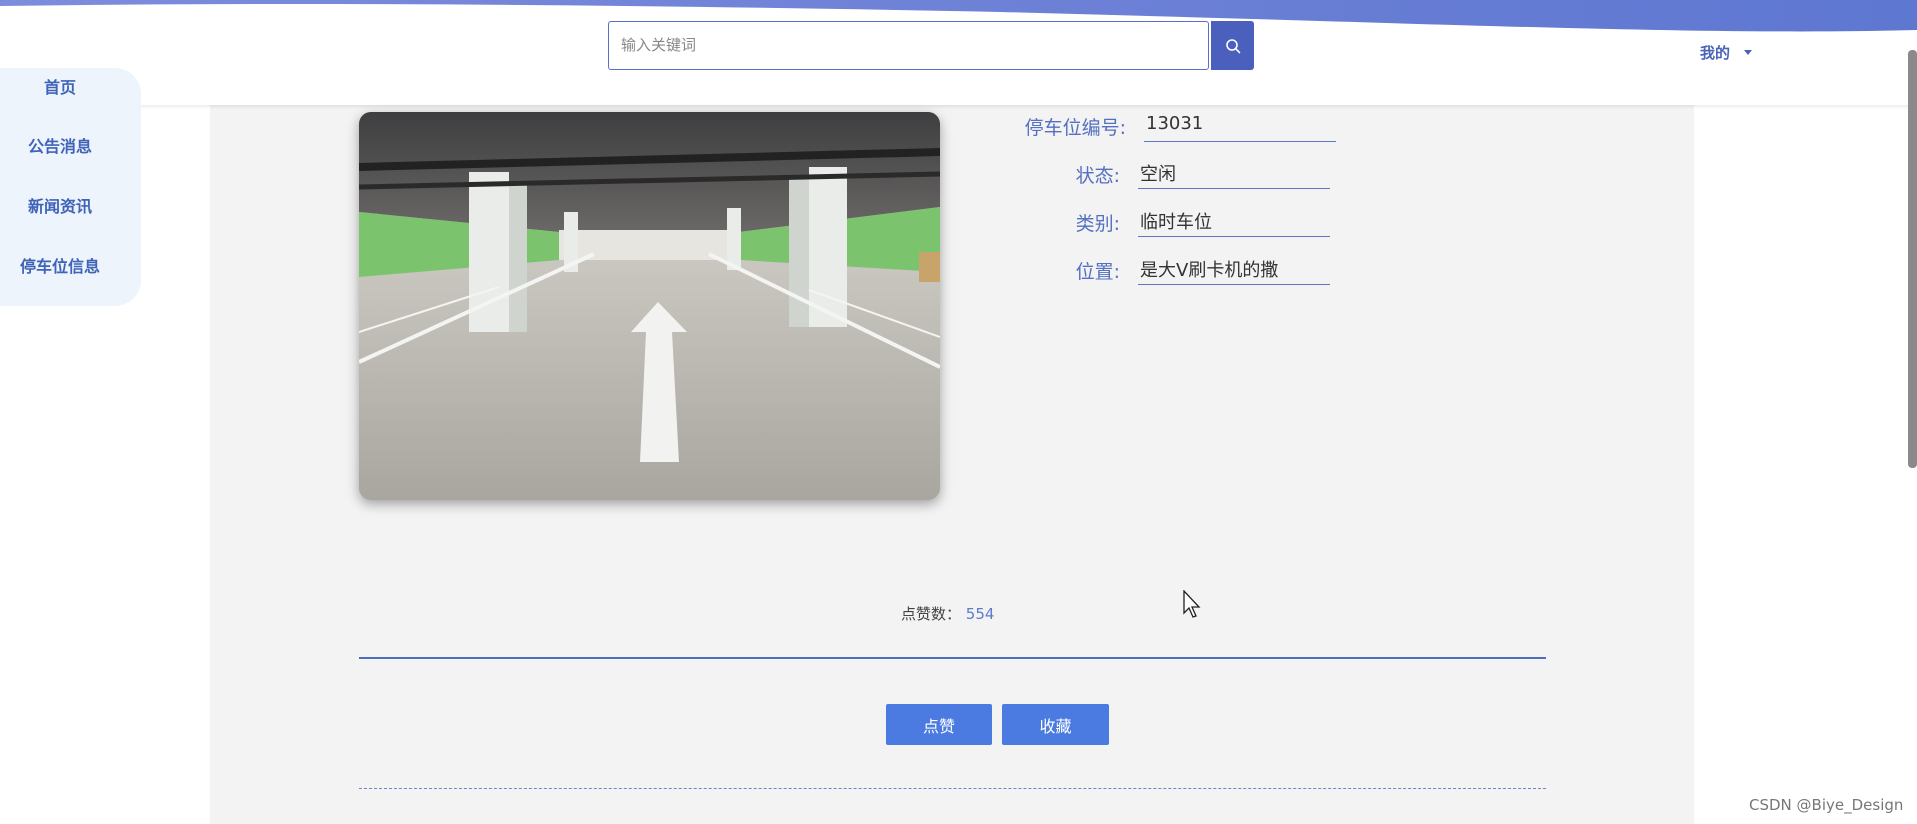 This screenshot has height=824, width=1917. I want to click on search-button, so click(1232, 45).